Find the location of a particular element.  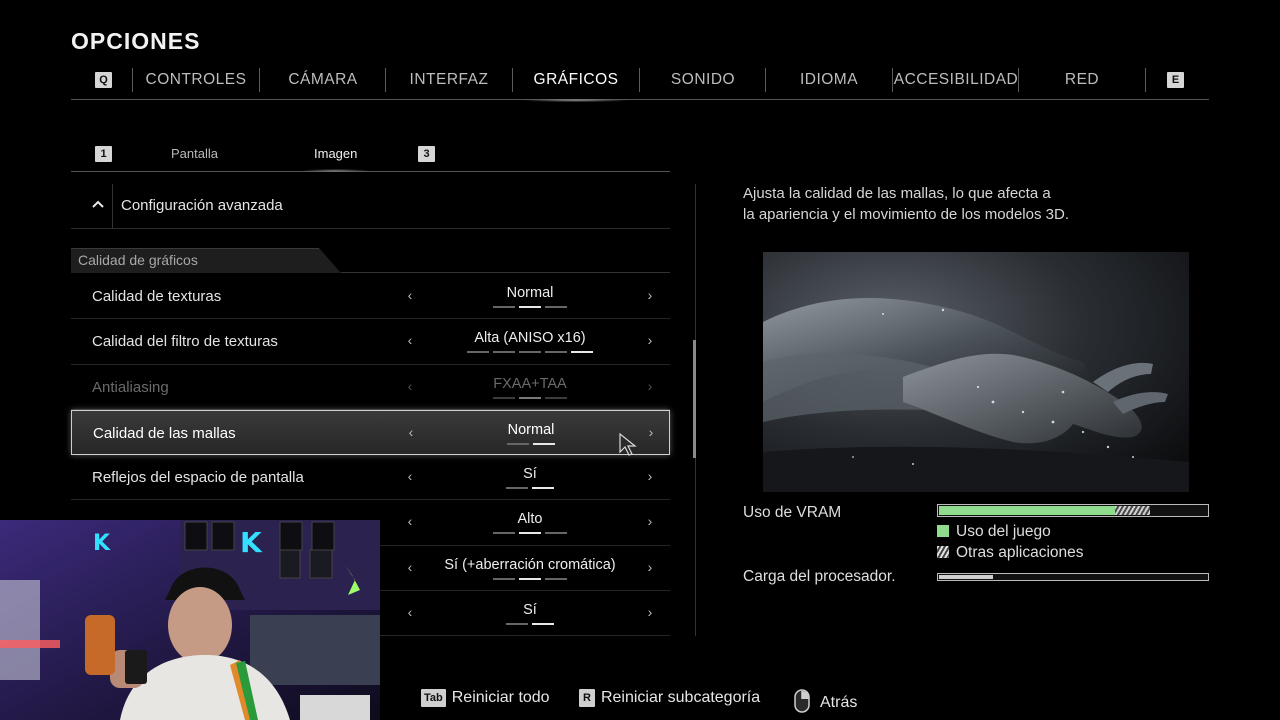

setting-label: Calidad de texturas is located at coordinates (157, 296).